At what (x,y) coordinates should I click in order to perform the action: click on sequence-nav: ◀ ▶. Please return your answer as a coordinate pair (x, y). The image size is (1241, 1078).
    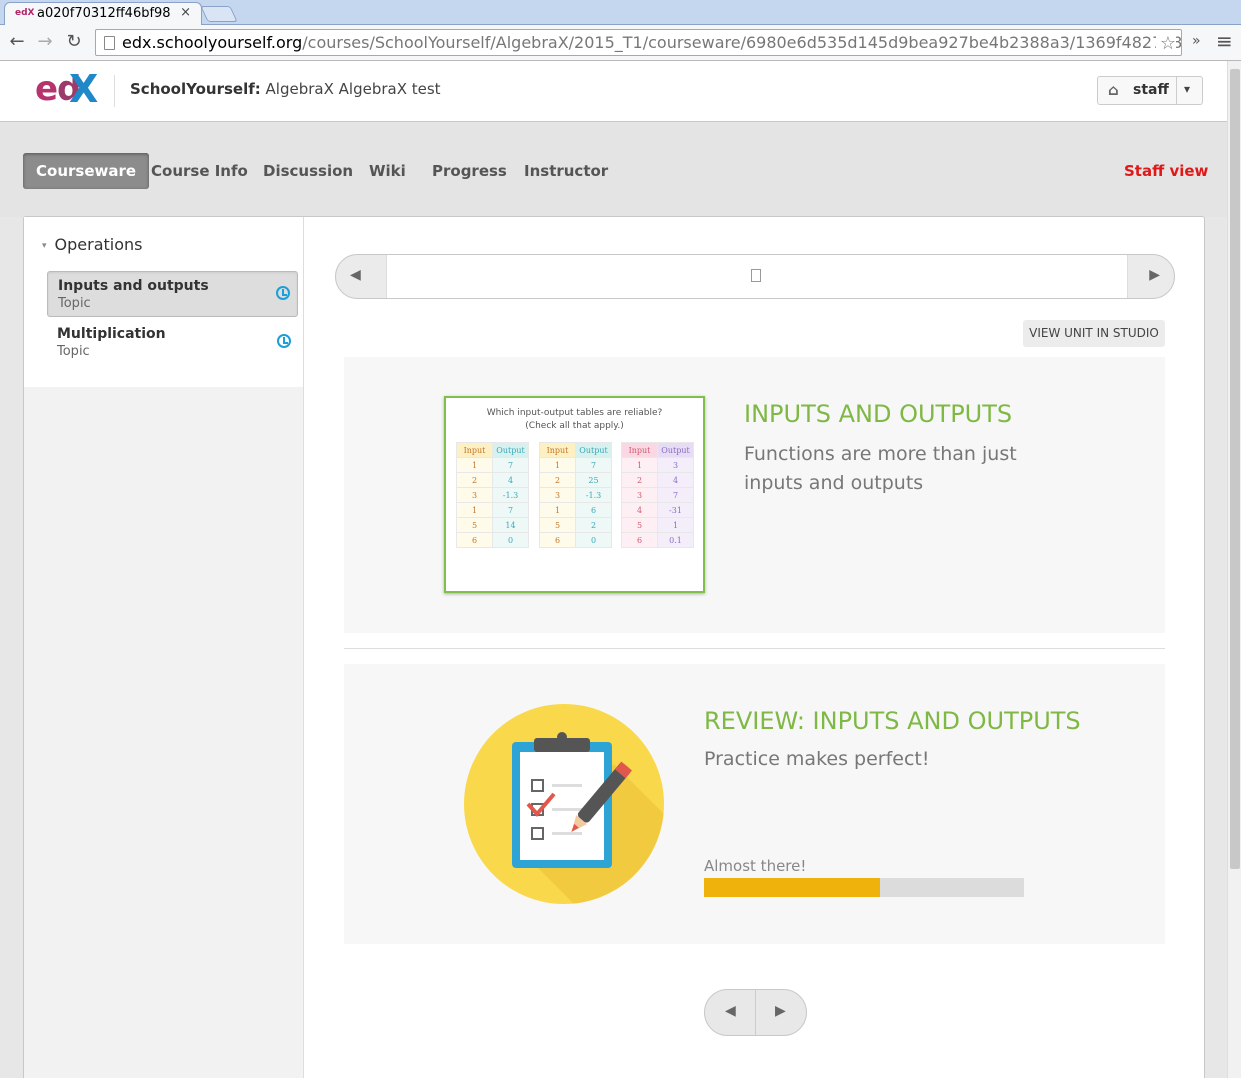
    Looking at the image, I should click on (755, 276).